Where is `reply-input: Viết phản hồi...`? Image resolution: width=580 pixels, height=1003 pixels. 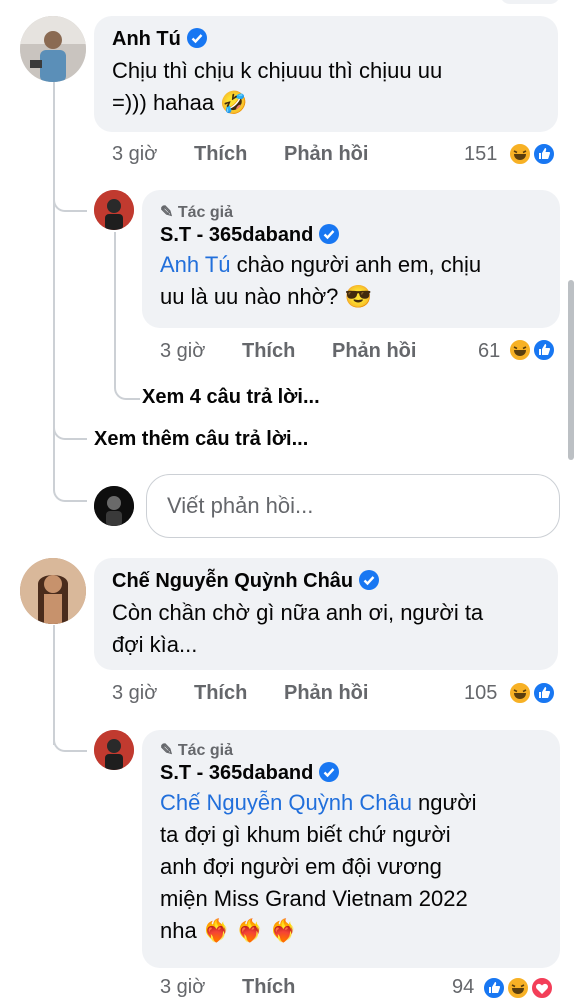
reply-input: Viết phản hồi... is located at coordinates (353, 506).